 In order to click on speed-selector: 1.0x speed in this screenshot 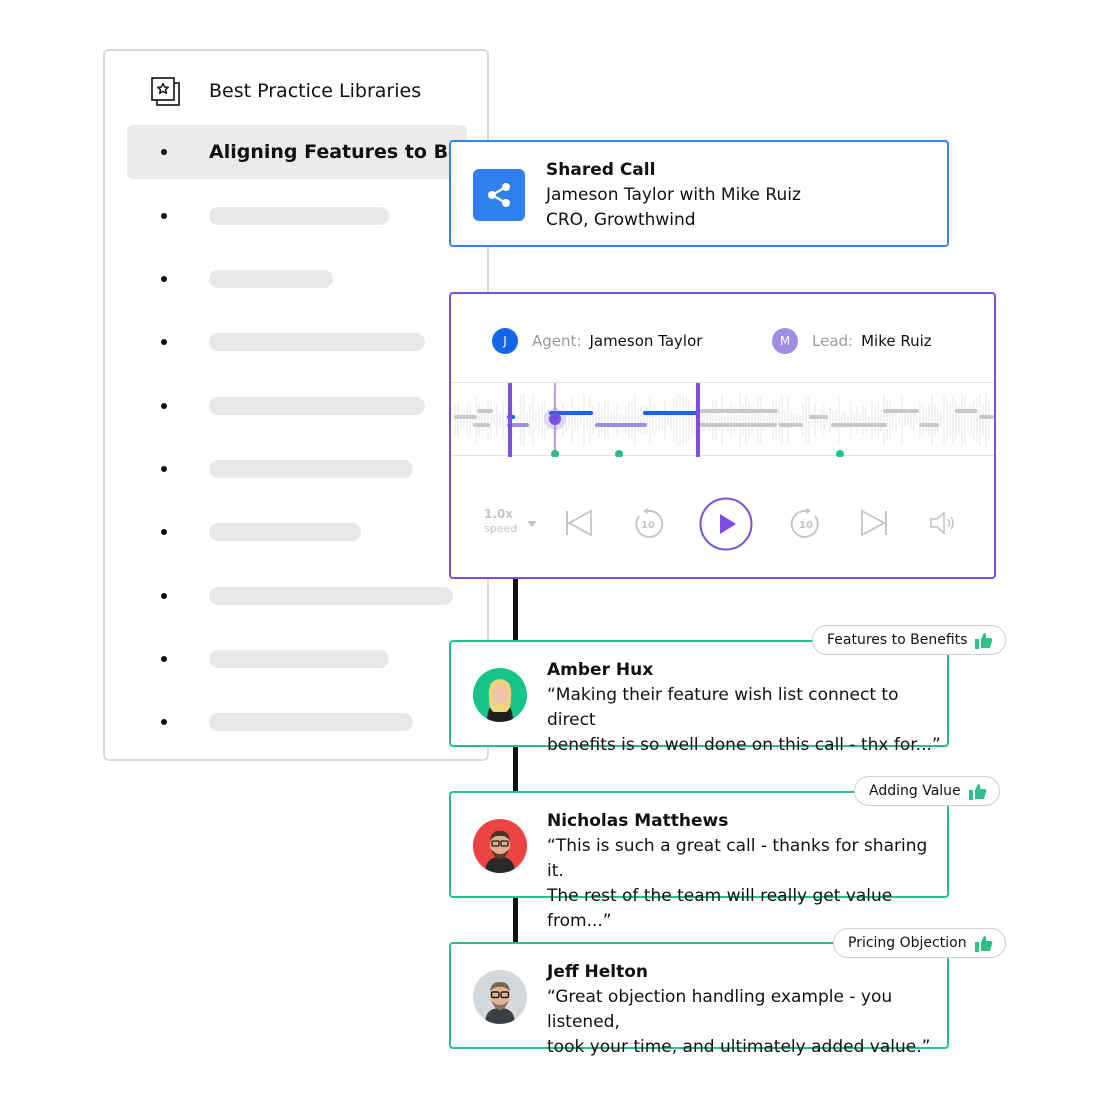, I will do `click(500, 521)`.